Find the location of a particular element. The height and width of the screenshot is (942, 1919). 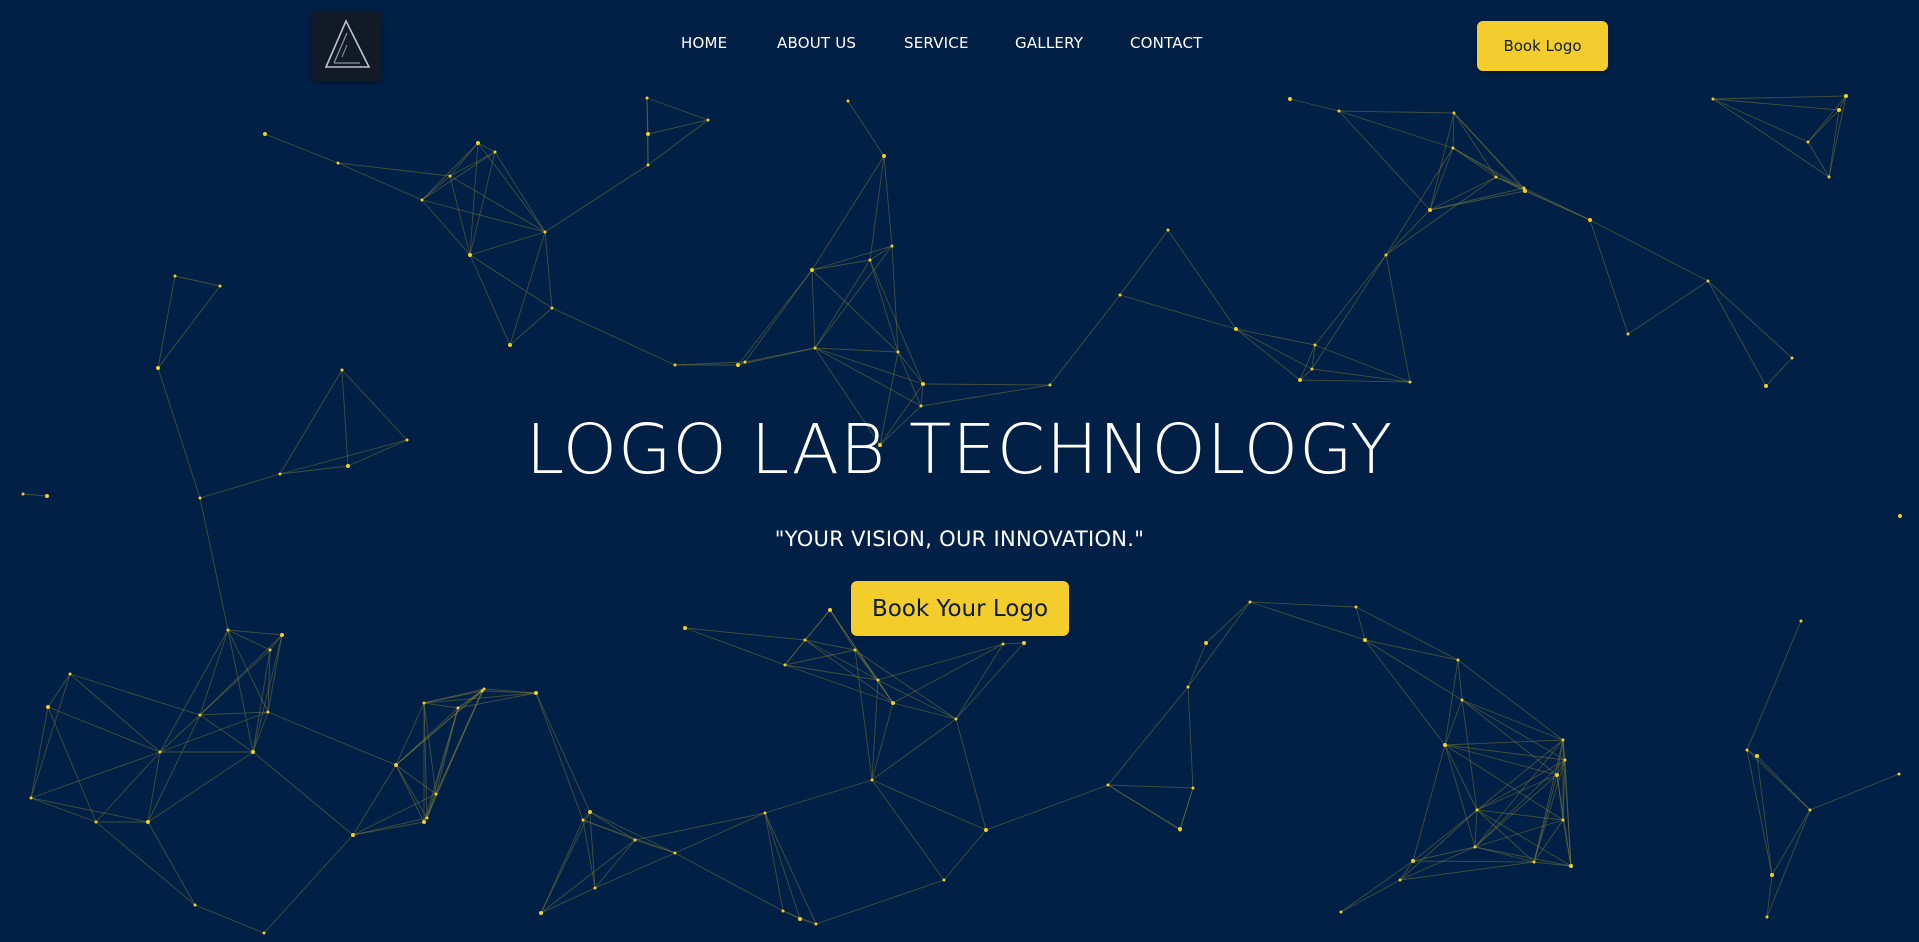

logo is located at coordinates (347, 46).